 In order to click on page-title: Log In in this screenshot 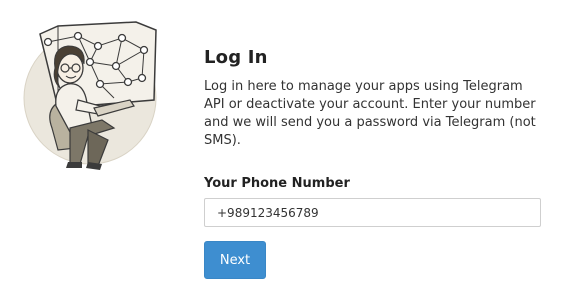, I will do `click(236, 57)`.